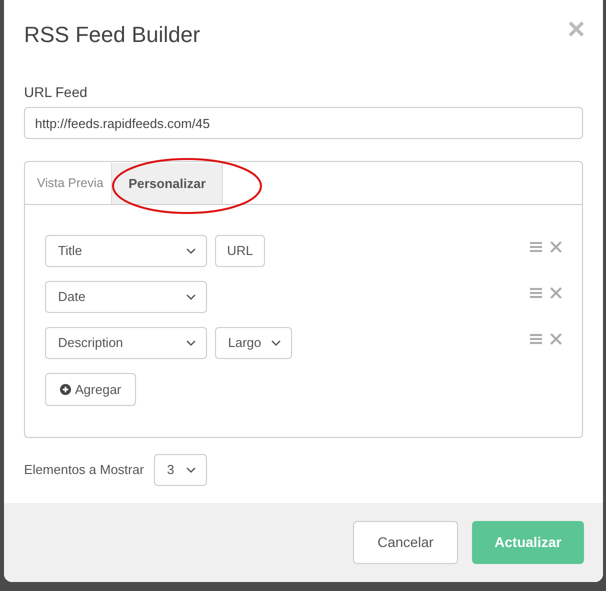 This screenshot has height=591, width=606. I want to click on field-label: URL Feed, so click(56, 92).